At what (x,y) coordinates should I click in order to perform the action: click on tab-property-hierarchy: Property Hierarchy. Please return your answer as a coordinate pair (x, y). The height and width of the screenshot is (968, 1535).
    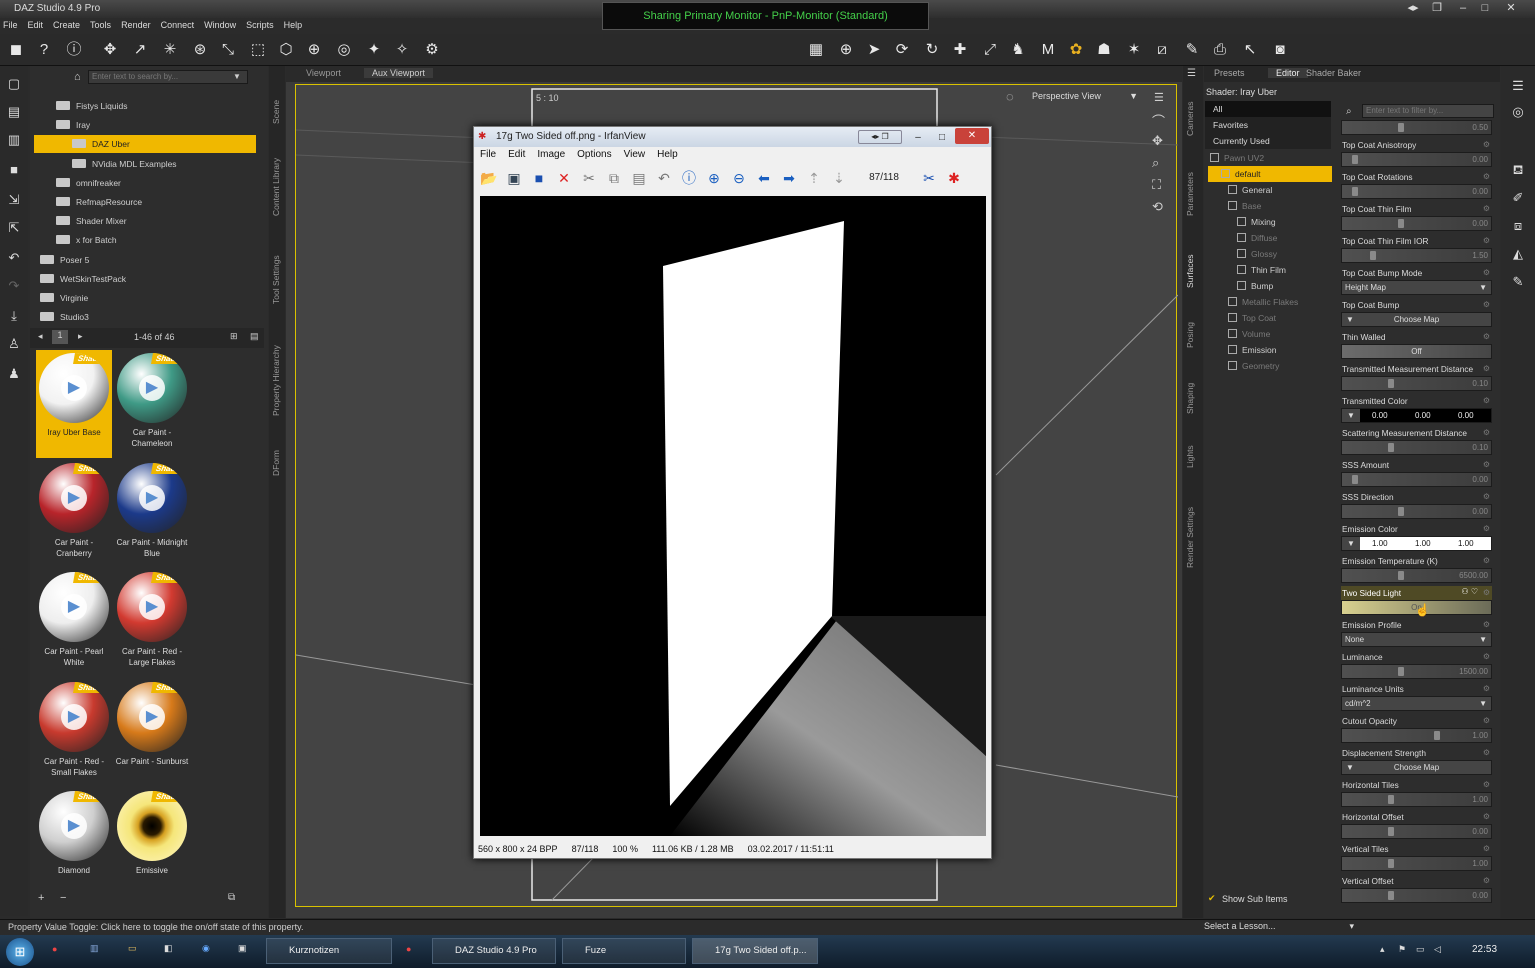
    Looking at the image, I should click on (276, 380).